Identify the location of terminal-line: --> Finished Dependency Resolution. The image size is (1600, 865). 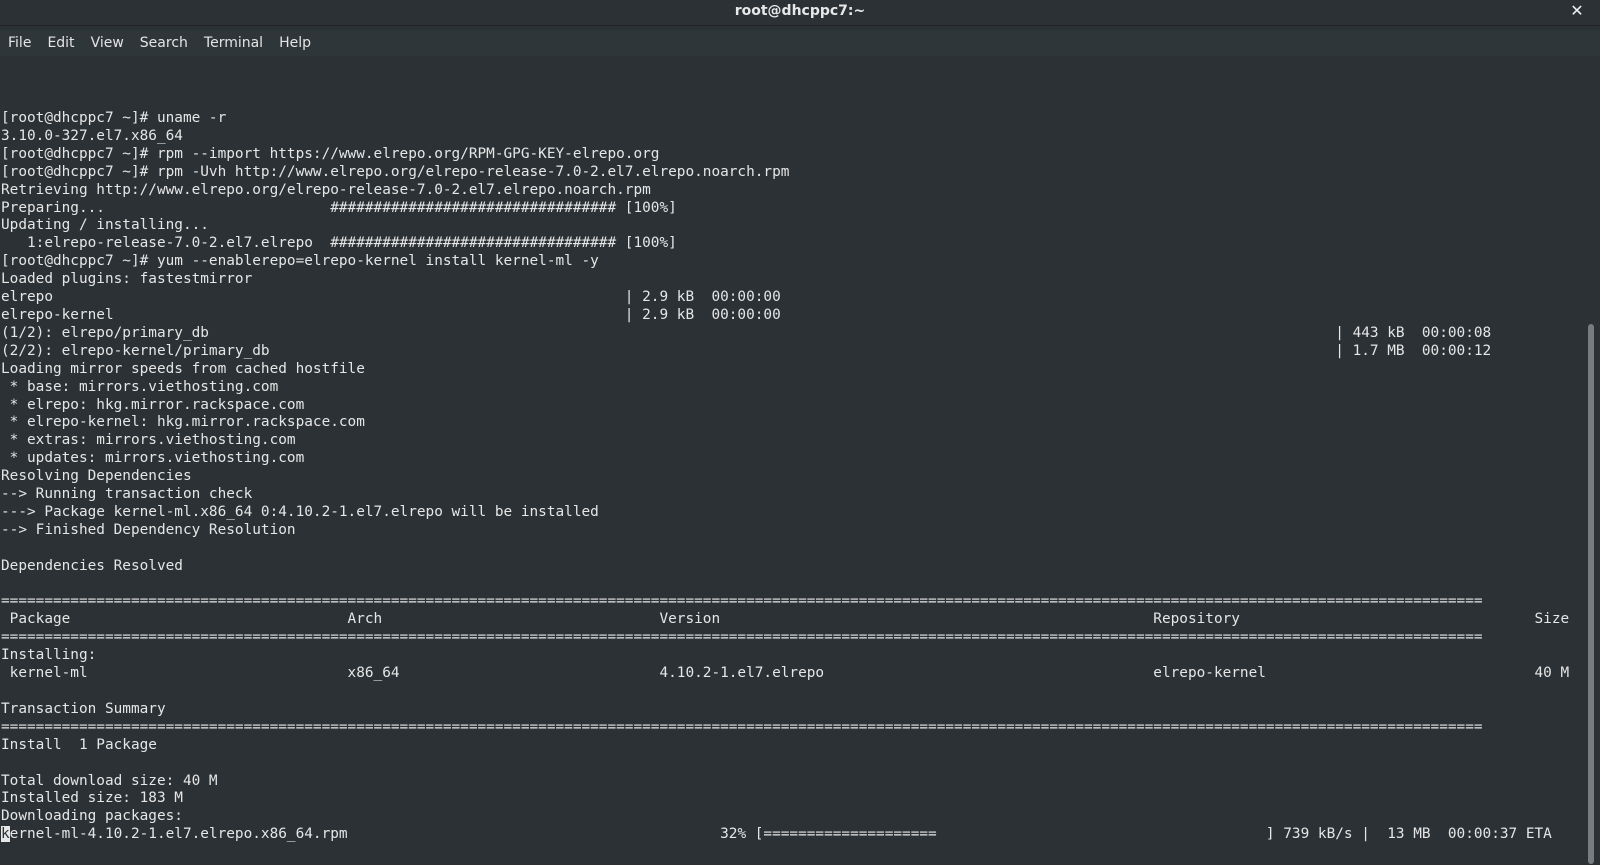
(148, 529).